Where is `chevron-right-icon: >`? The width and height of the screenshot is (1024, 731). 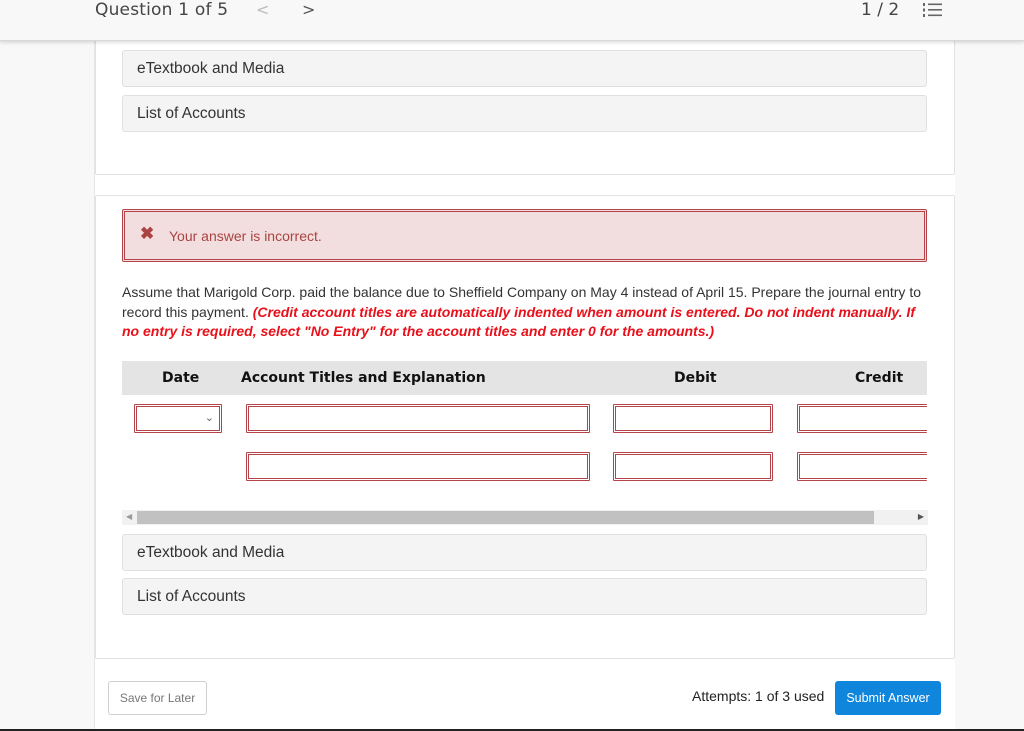
chevron-right-icon: > is located at coordinates (308, 9).